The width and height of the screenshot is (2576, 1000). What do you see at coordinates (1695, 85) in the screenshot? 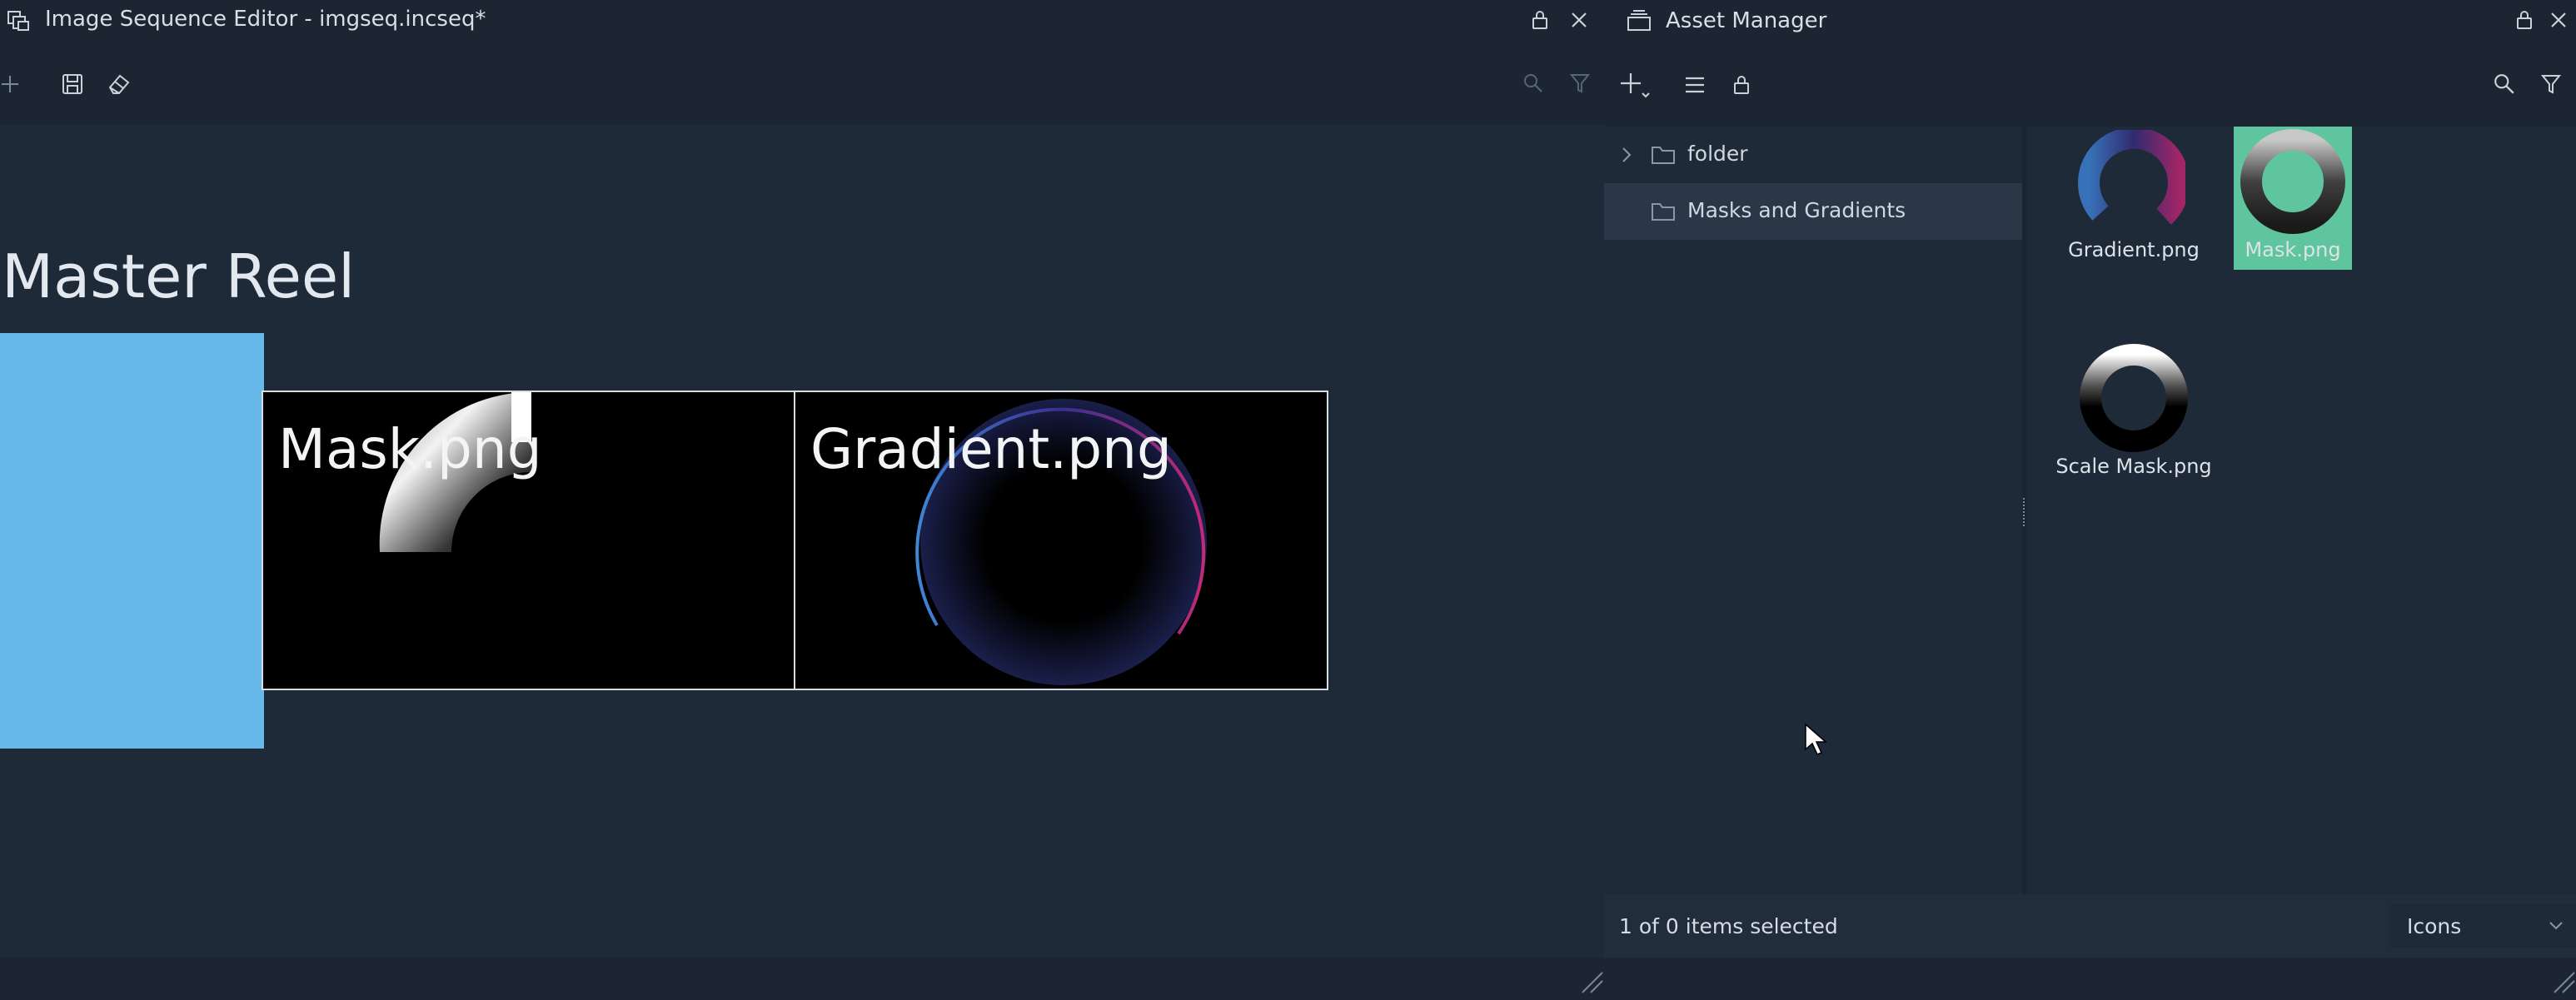
I see `list-icon` at bounding box center [1695, 85].